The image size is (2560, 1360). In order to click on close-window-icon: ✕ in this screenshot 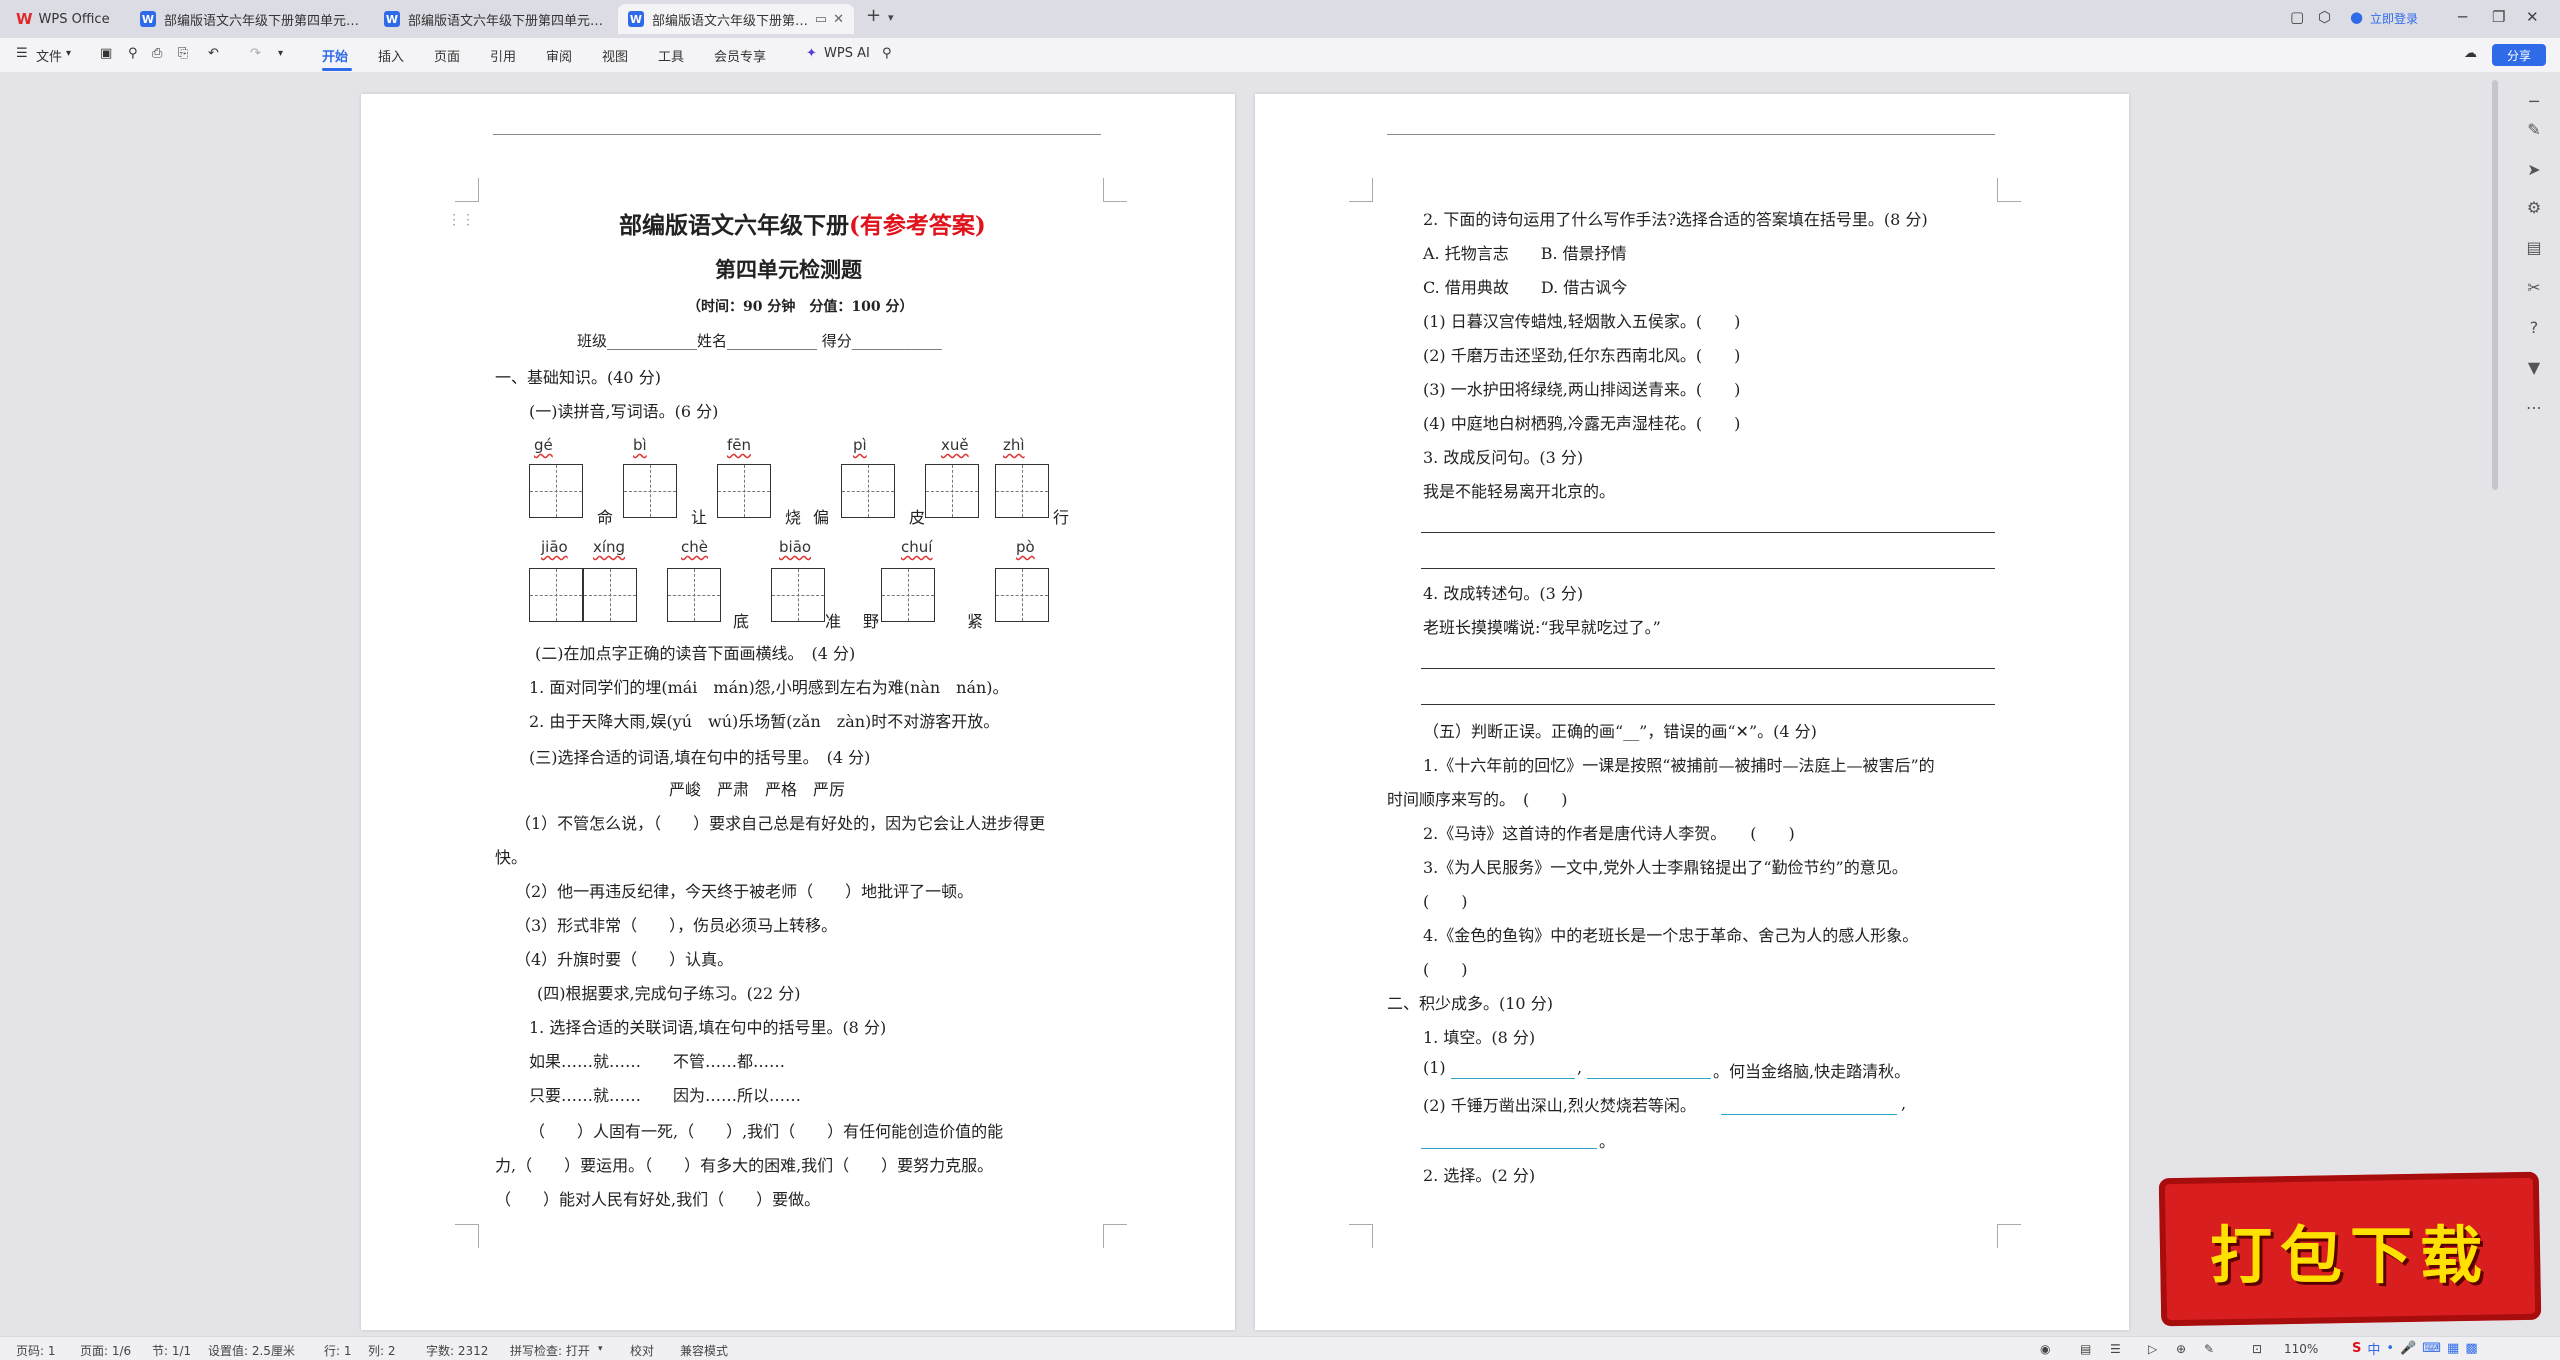, I will do `click(2532, 17)`.